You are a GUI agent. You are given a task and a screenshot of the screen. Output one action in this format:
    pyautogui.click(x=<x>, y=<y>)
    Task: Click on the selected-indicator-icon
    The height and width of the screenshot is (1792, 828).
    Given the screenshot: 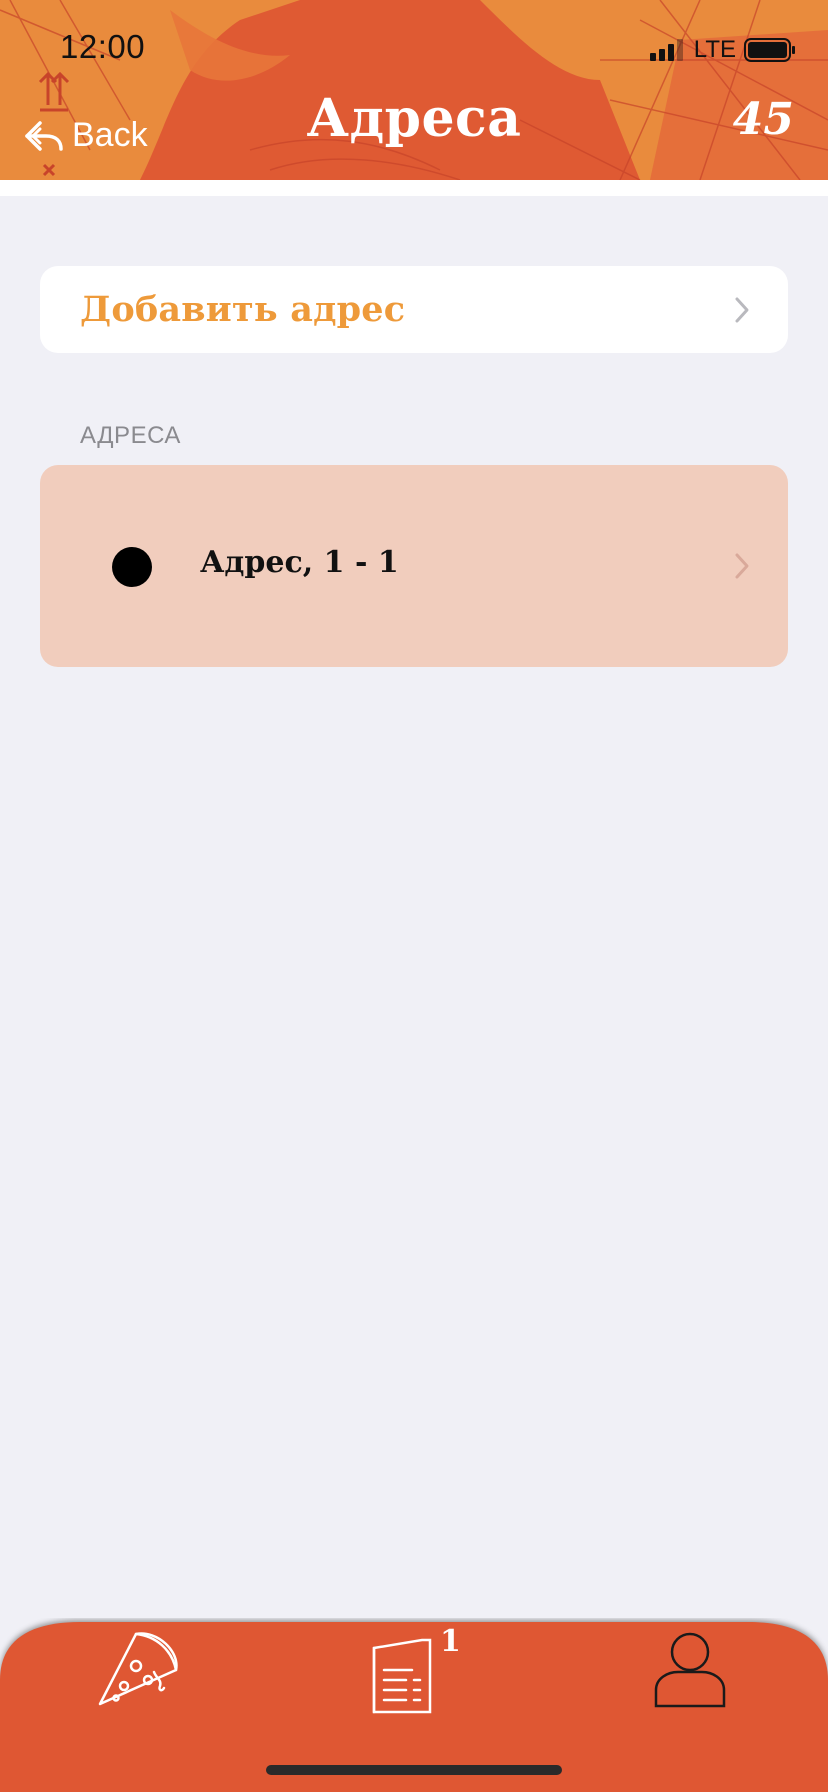 What is the action you would take?
    pyautogui.click(x=132, y=567)
    